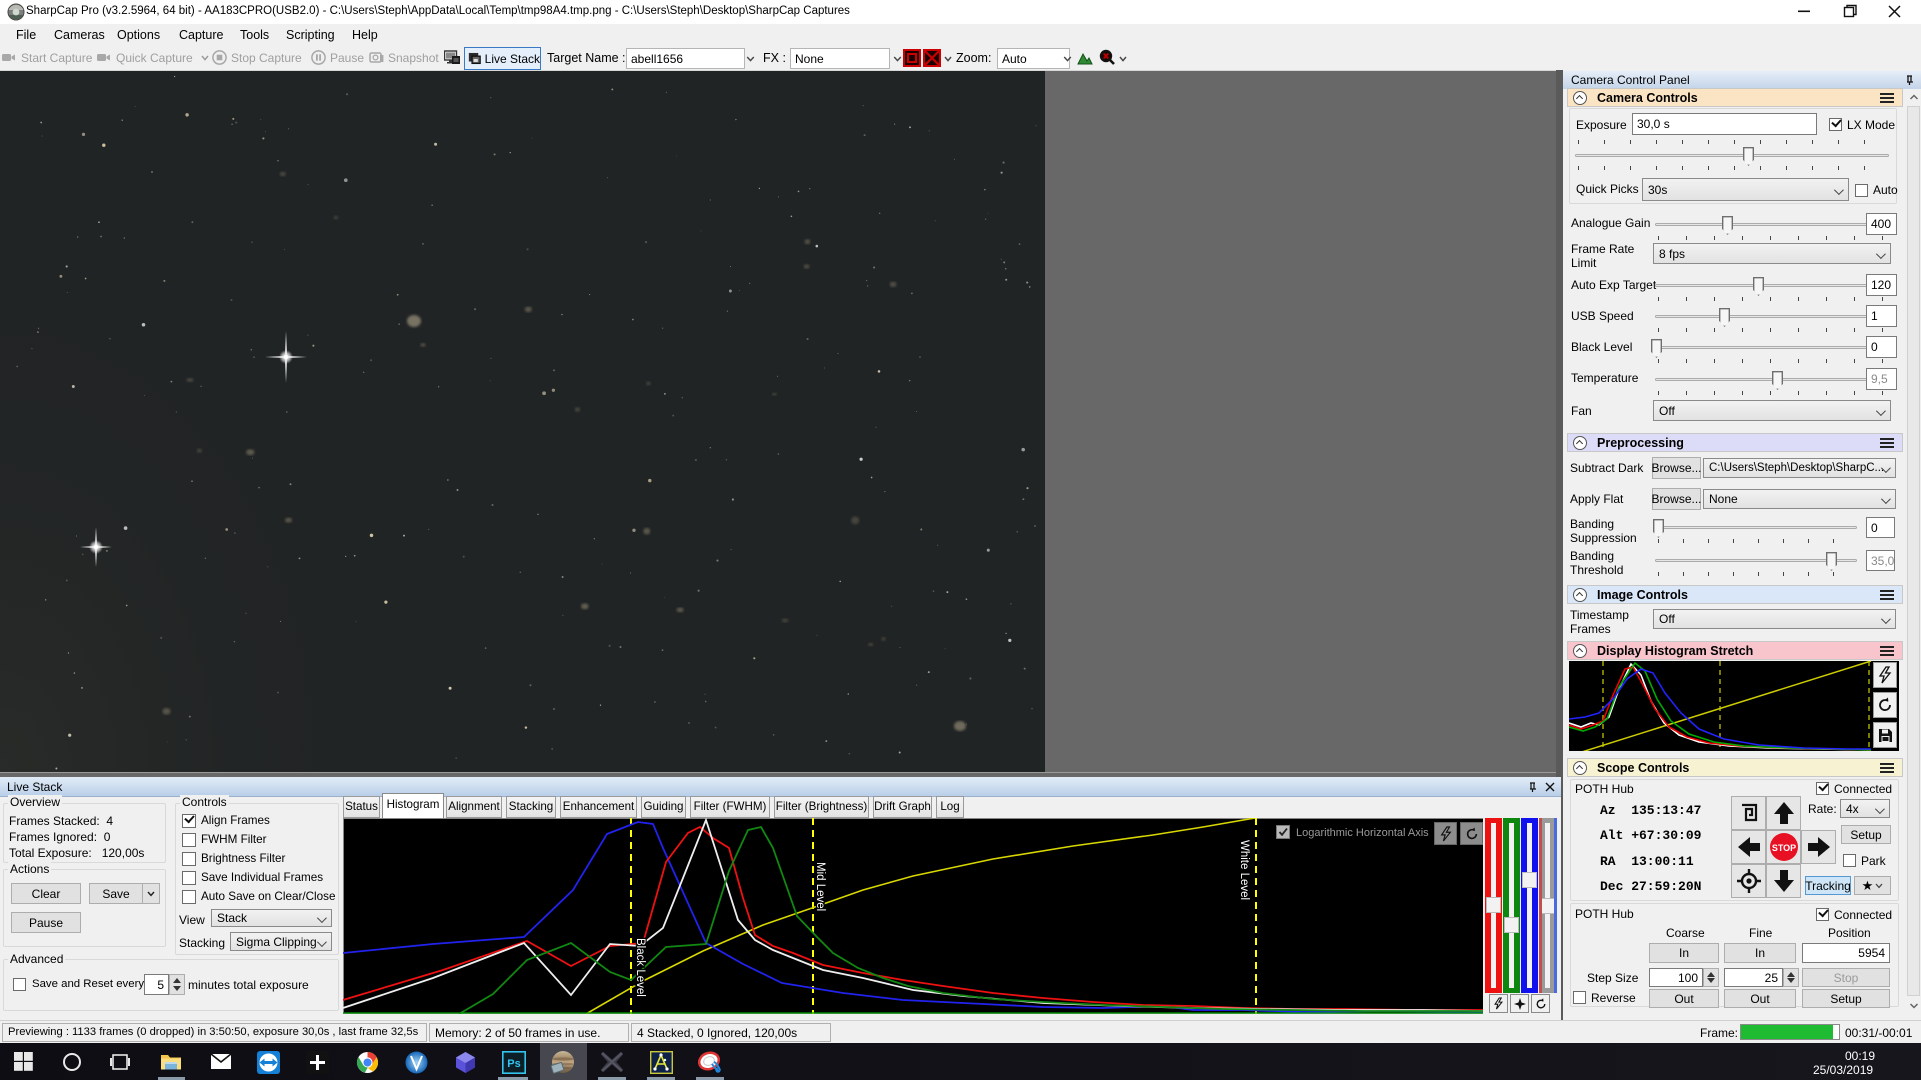  What do you see at coordinates (640, 967) in the screenshot?
I see `svg-text: Black Level` at bounding box center [640, 967].